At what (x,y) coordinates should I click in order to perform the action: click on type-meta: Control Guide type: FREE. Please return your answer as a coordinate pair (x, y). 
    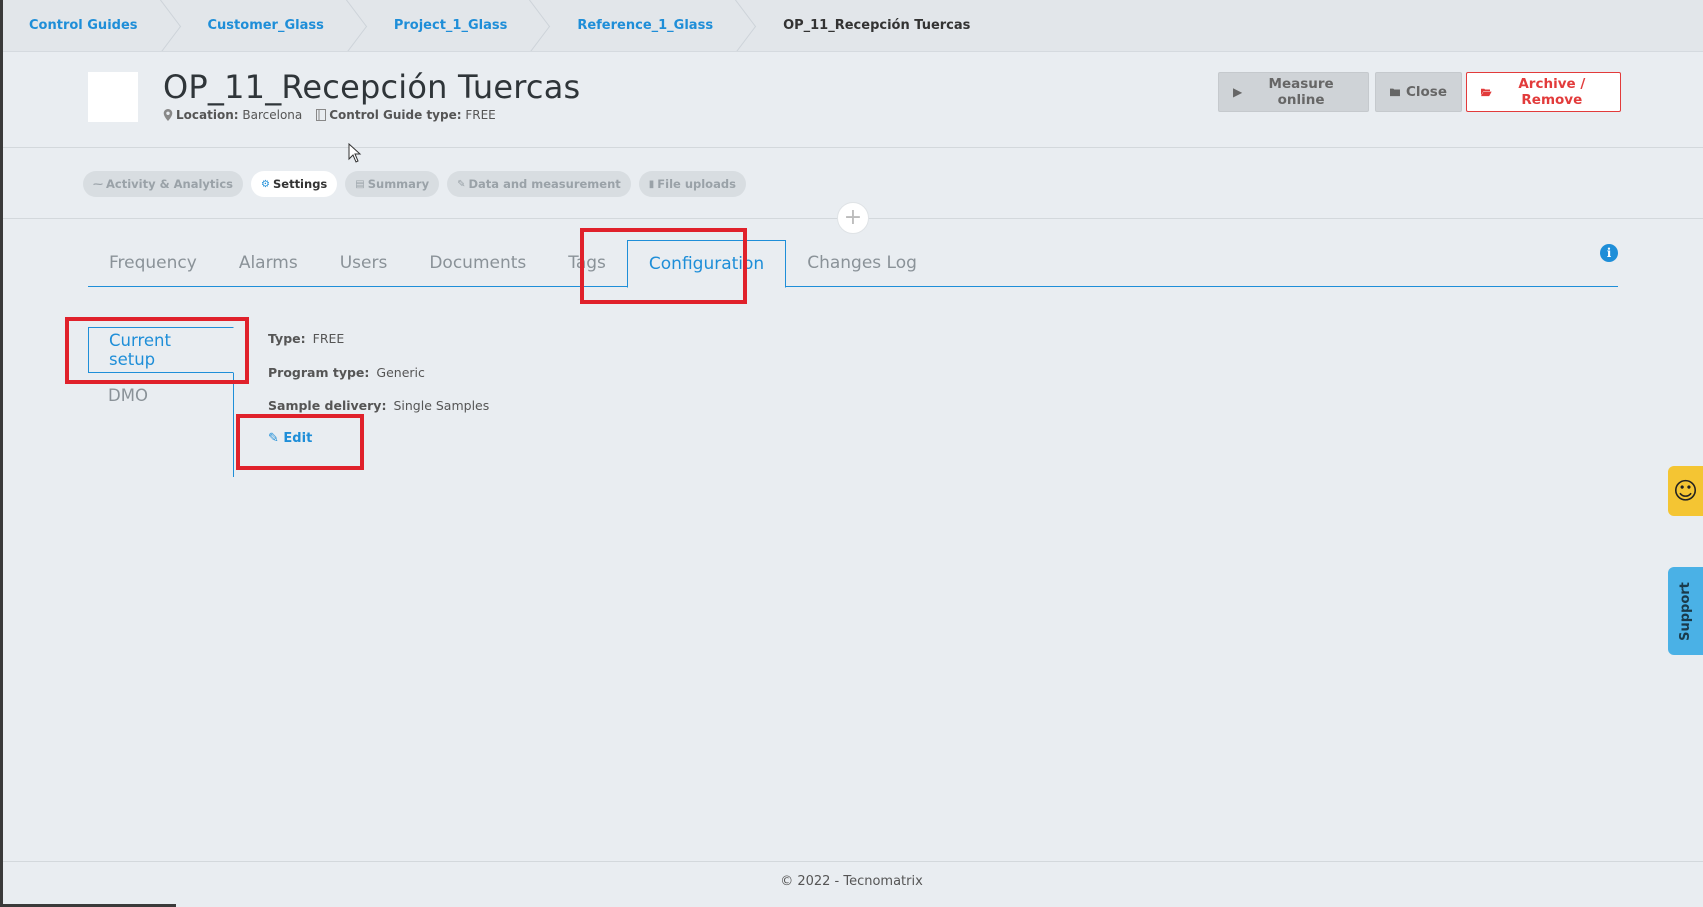
    Looking at the image, I should click on (406, 115).